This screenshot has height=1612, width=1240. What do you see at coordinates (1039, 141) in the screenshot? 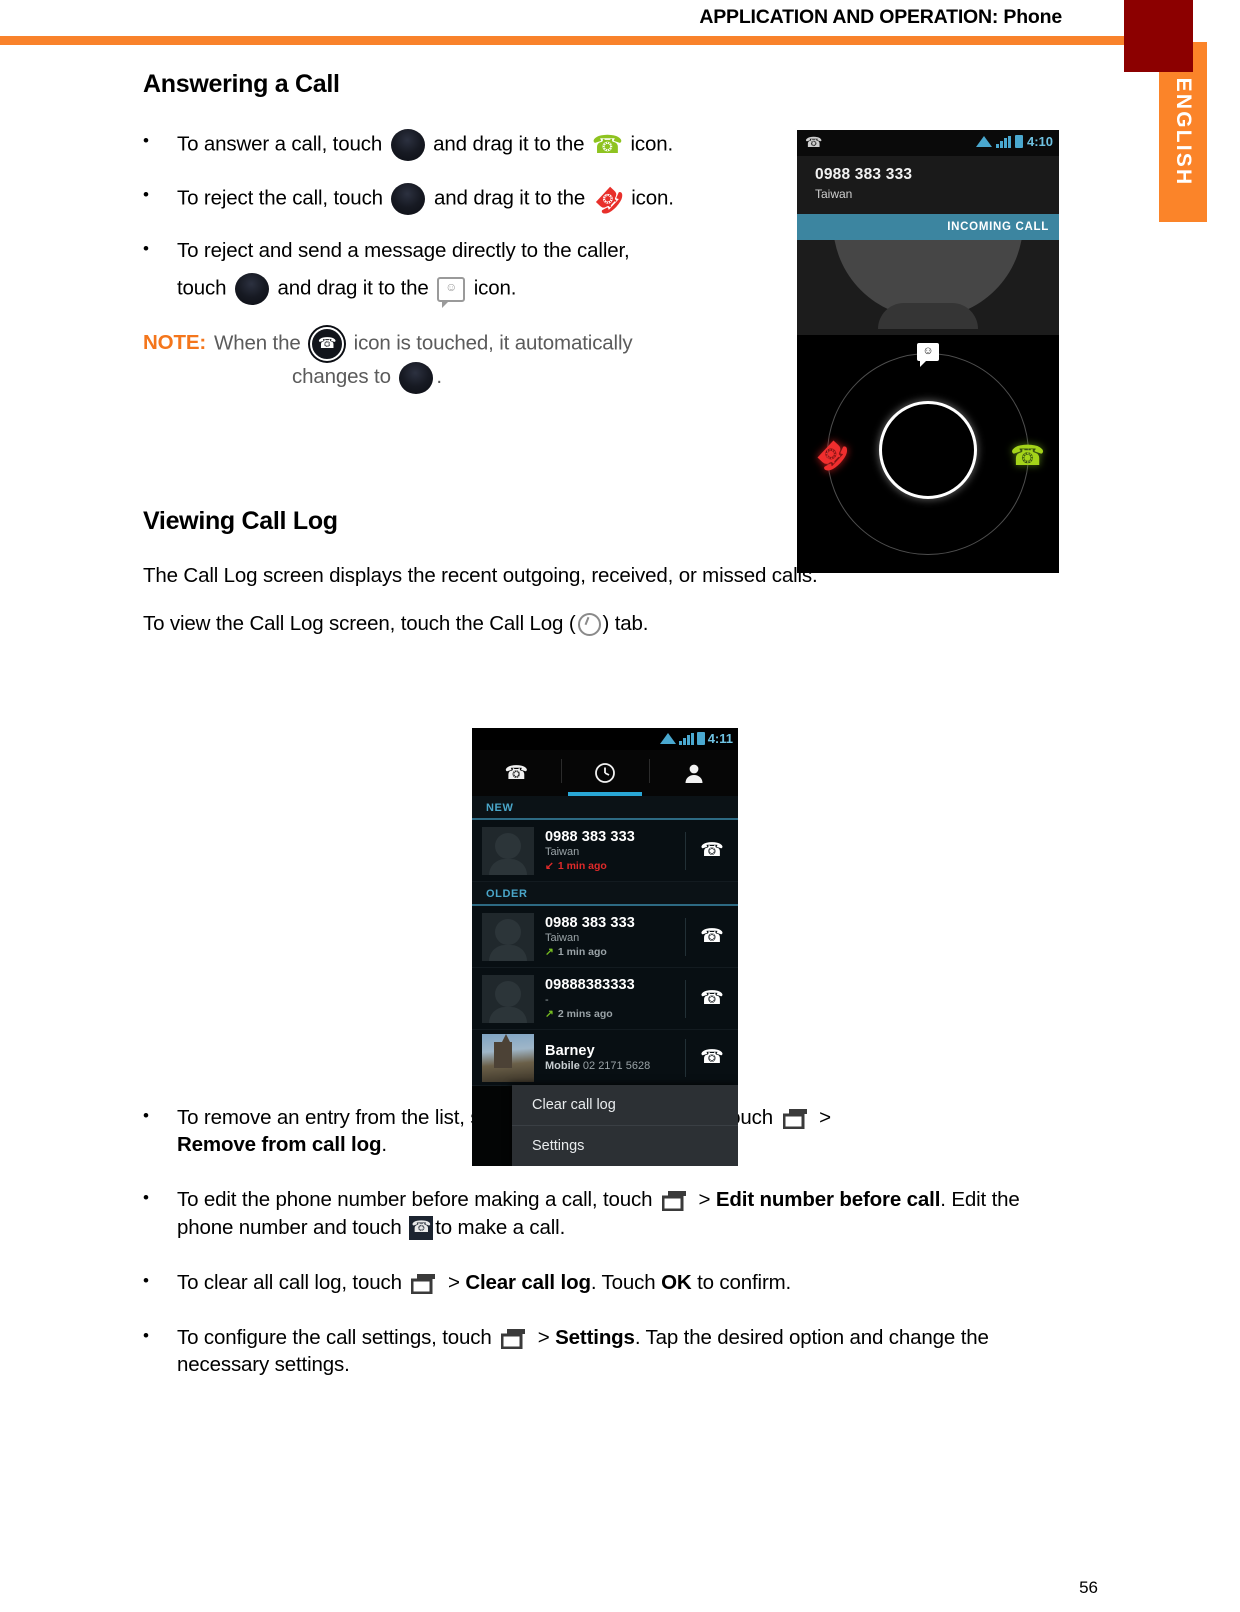
I see `clock-time: 4:10` at bounding box center [1039, 141].